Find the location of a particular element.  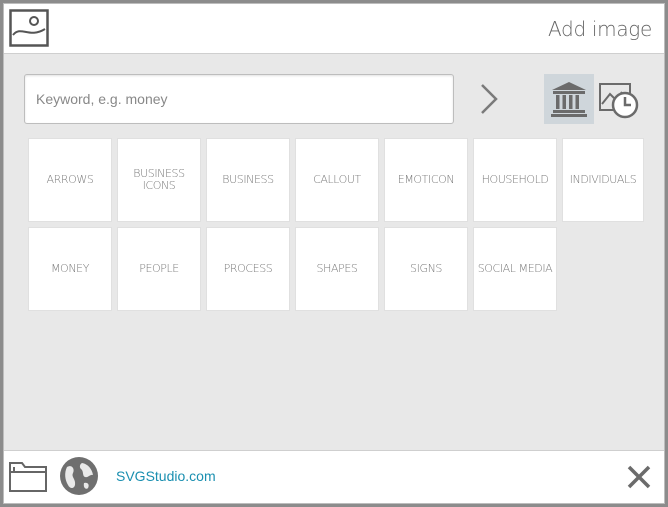

category-household: HOUSEHOLD is located at coordinates (515, 180).